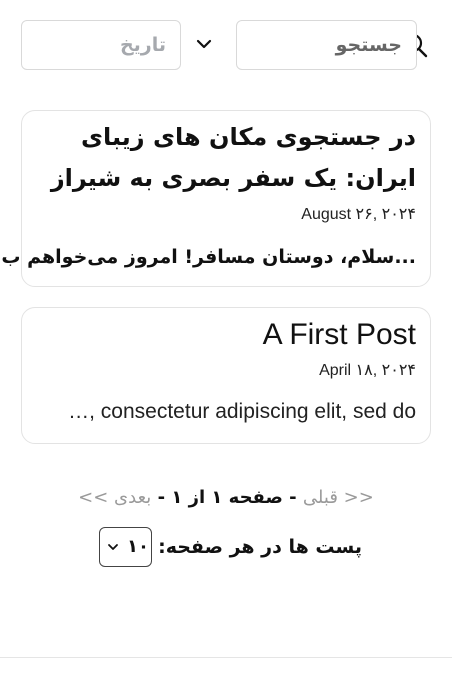  Describe the element at coordinates (339, 335) in the screenshot. I see `post-title-line-1: A First Post` at that location.